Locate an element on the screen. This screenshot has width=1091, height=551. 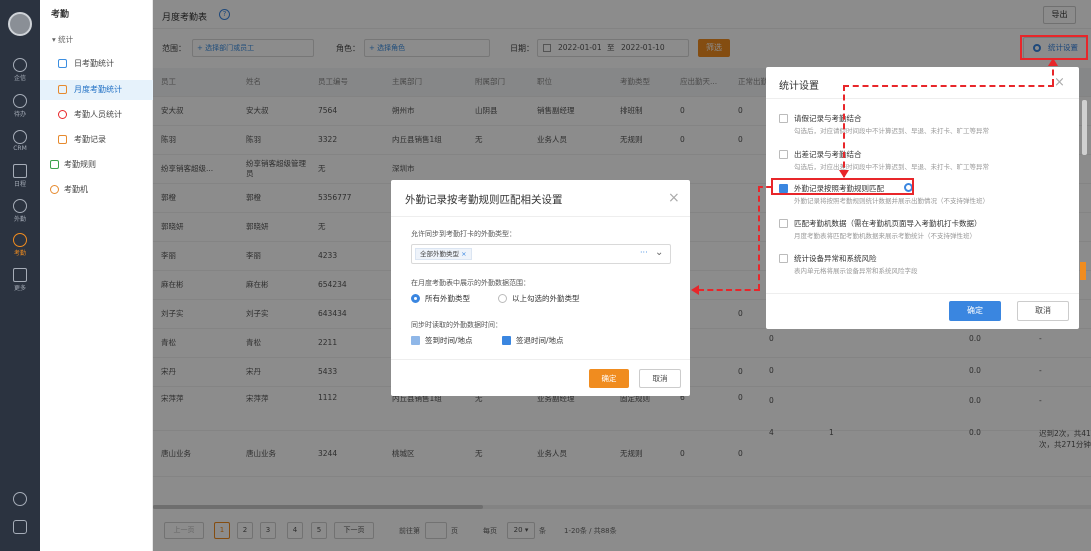
rail-item-crm: CRM is located at coordinates (20, 141).